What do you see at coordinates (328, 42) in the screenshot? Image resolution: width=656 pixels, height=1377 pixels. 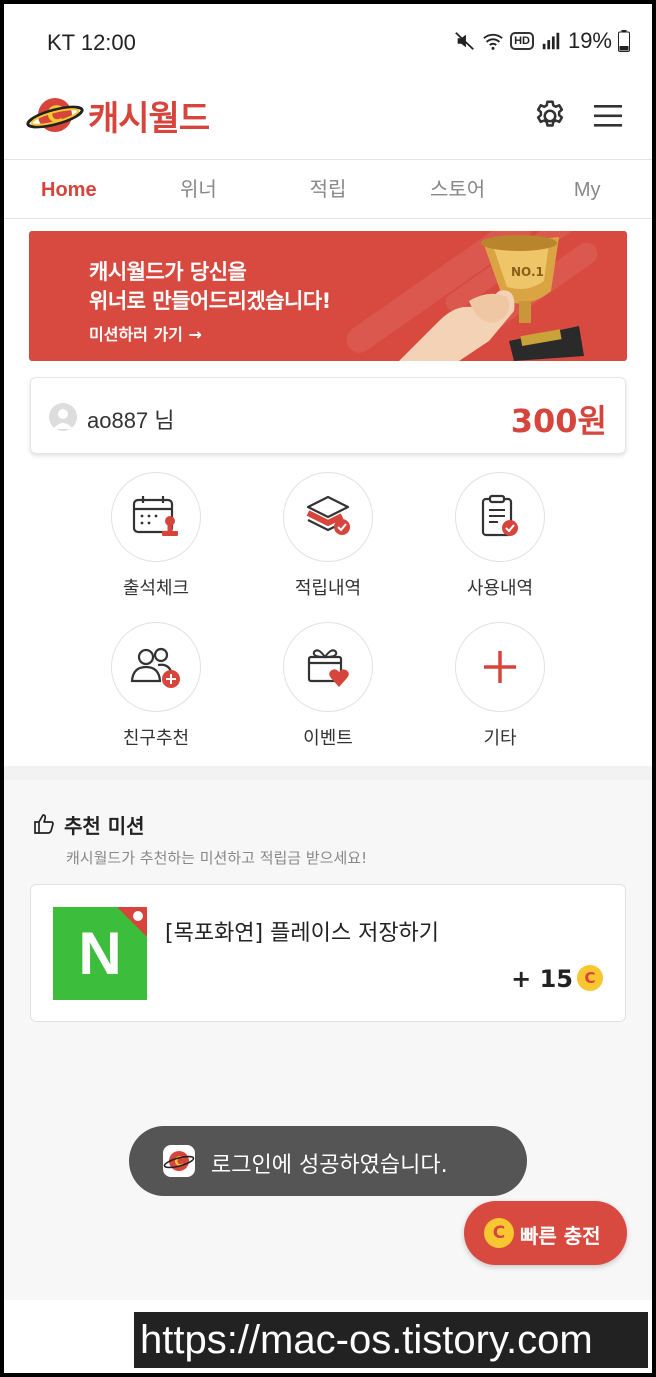 I see `status-bar: KT 12:00 HD 19%` at bounding box center [328, 42].